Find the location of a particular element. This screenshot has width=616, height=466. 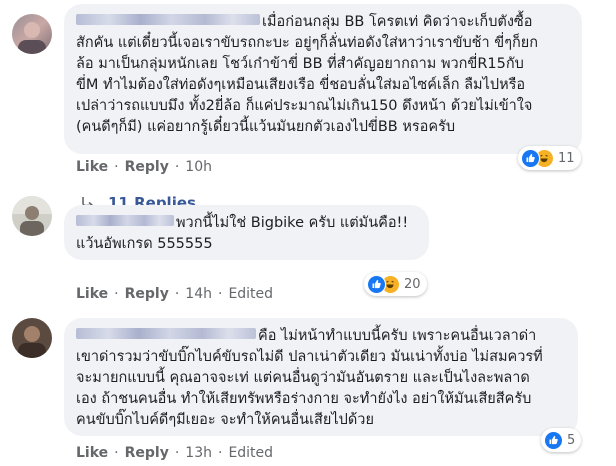

comment-actions: Like · Reply · 10h is located at coordinates (144, 167).